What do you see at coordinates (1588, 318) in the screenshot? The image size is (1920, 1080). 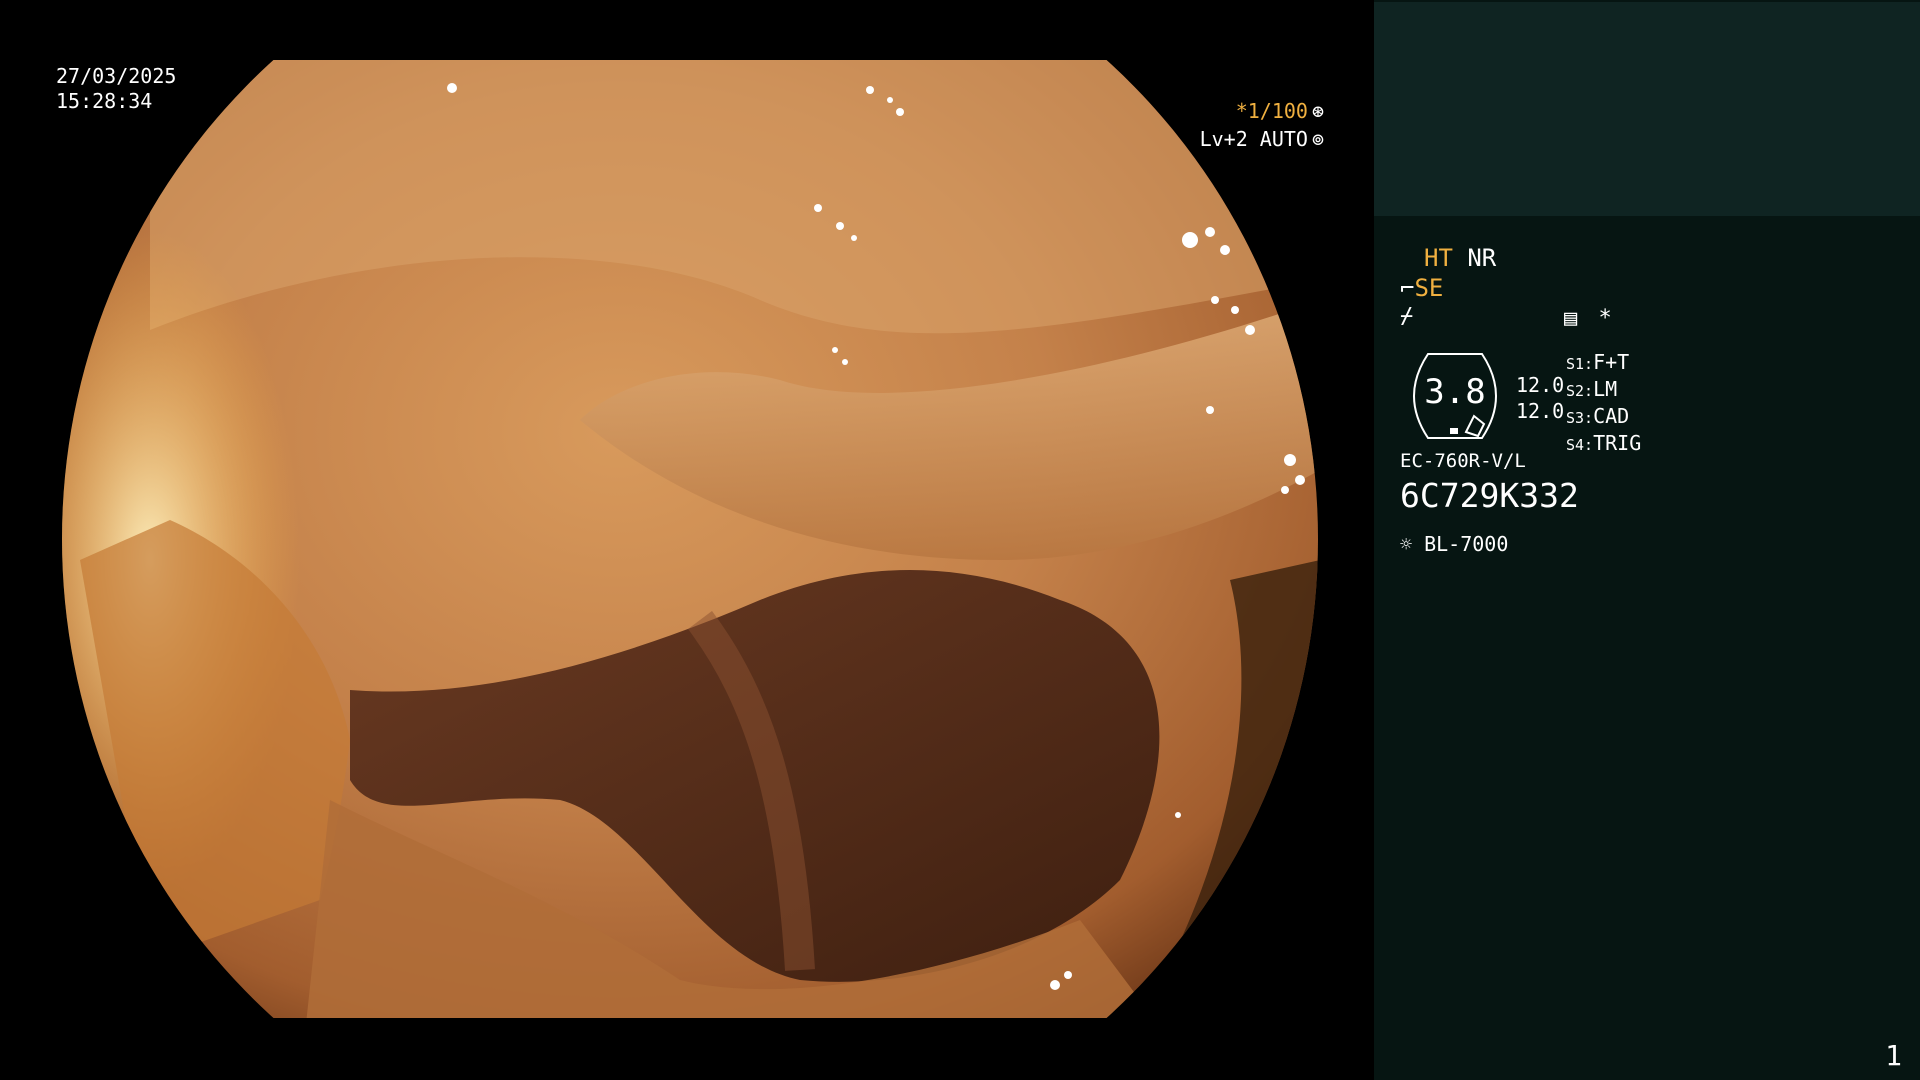 I see `icon-row: ▤ *` at bounding box center [1588, 318].